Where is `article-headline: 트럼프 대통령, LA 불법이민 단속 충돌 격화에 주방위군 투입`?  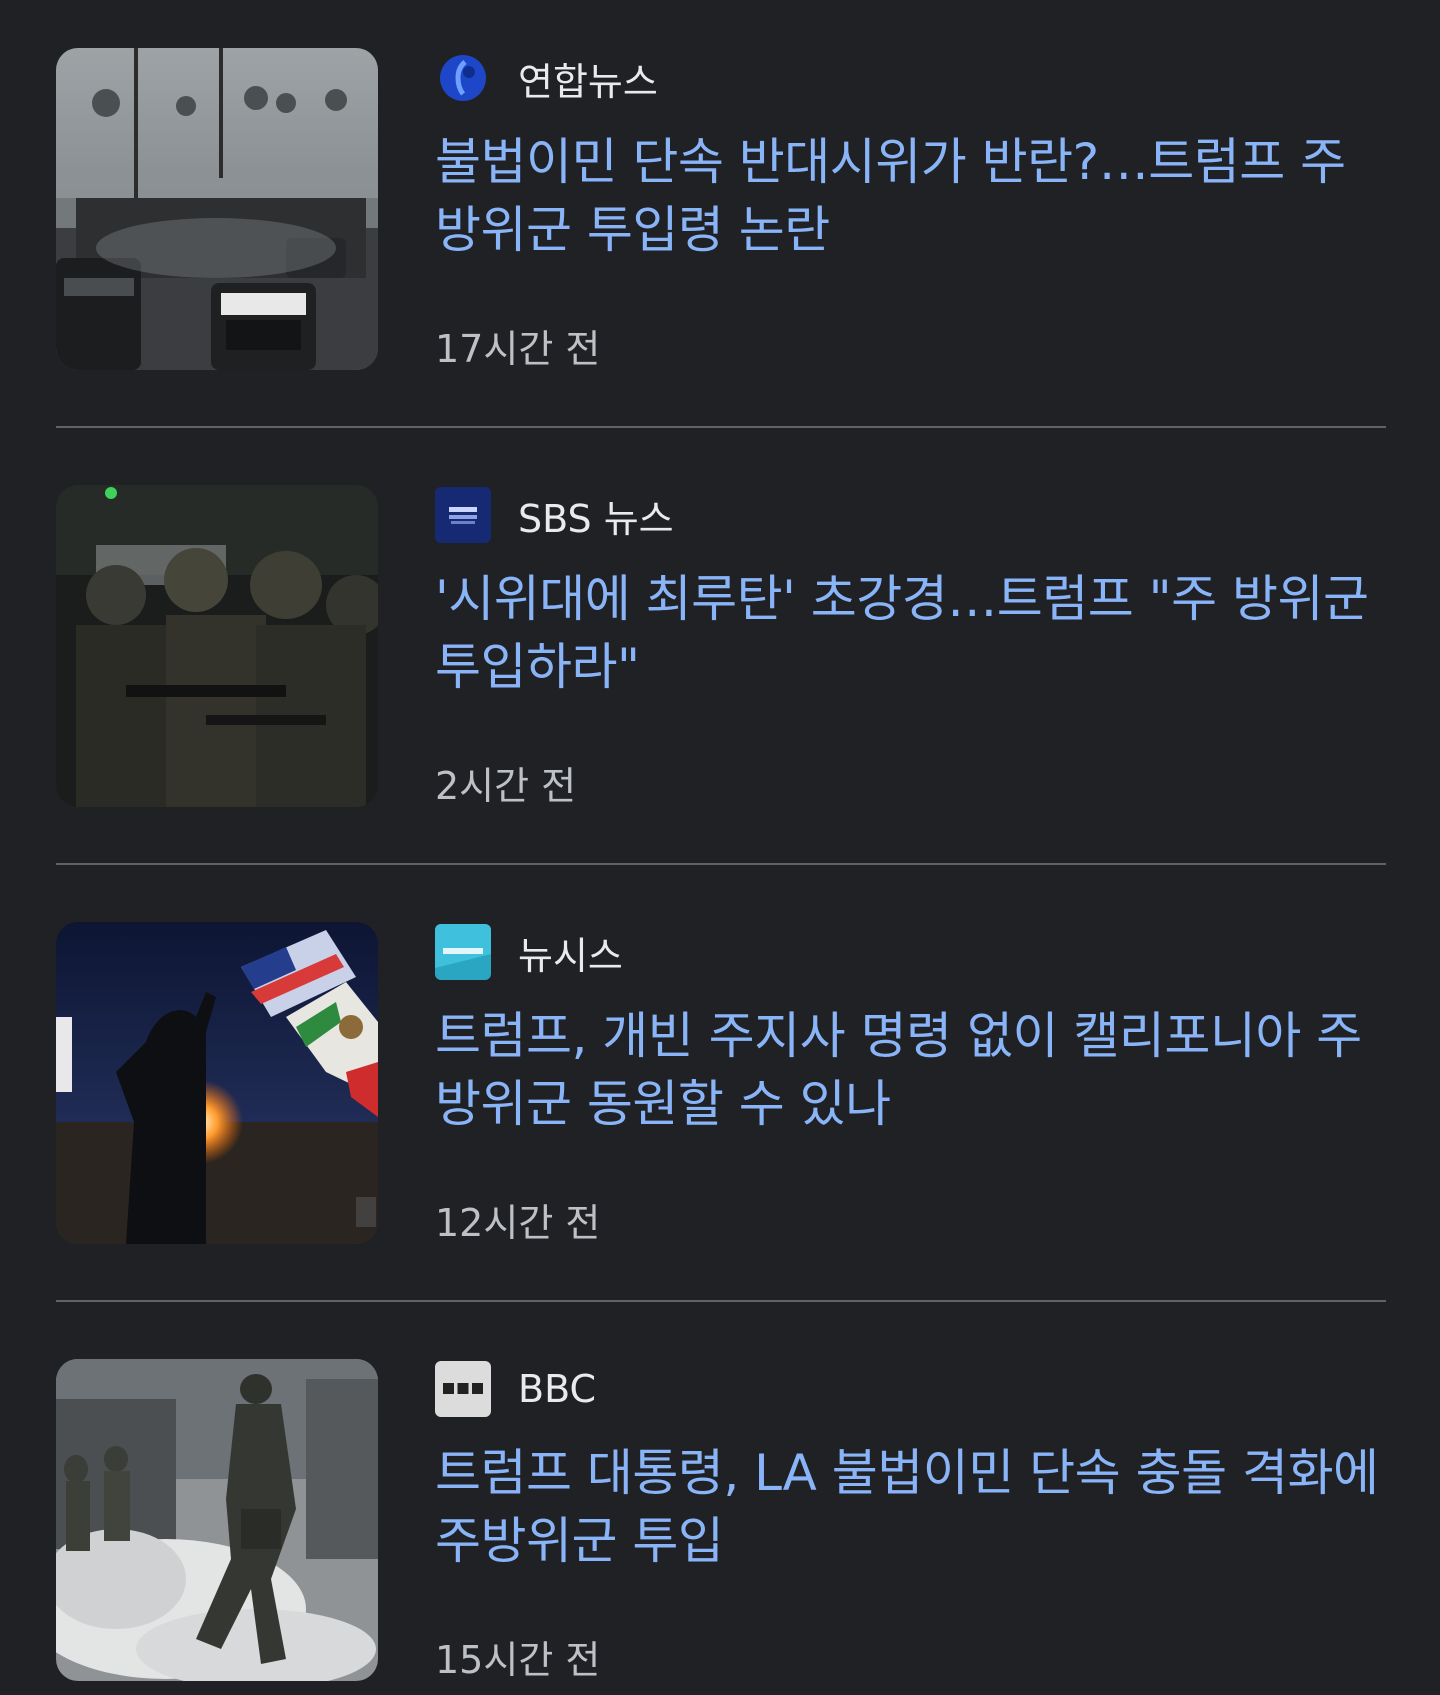 article-headline: 트럼프 대통령, LA 불법이민 단속 충돌 격화에 주방위군 투입 is located at coordinates (910, 1507).